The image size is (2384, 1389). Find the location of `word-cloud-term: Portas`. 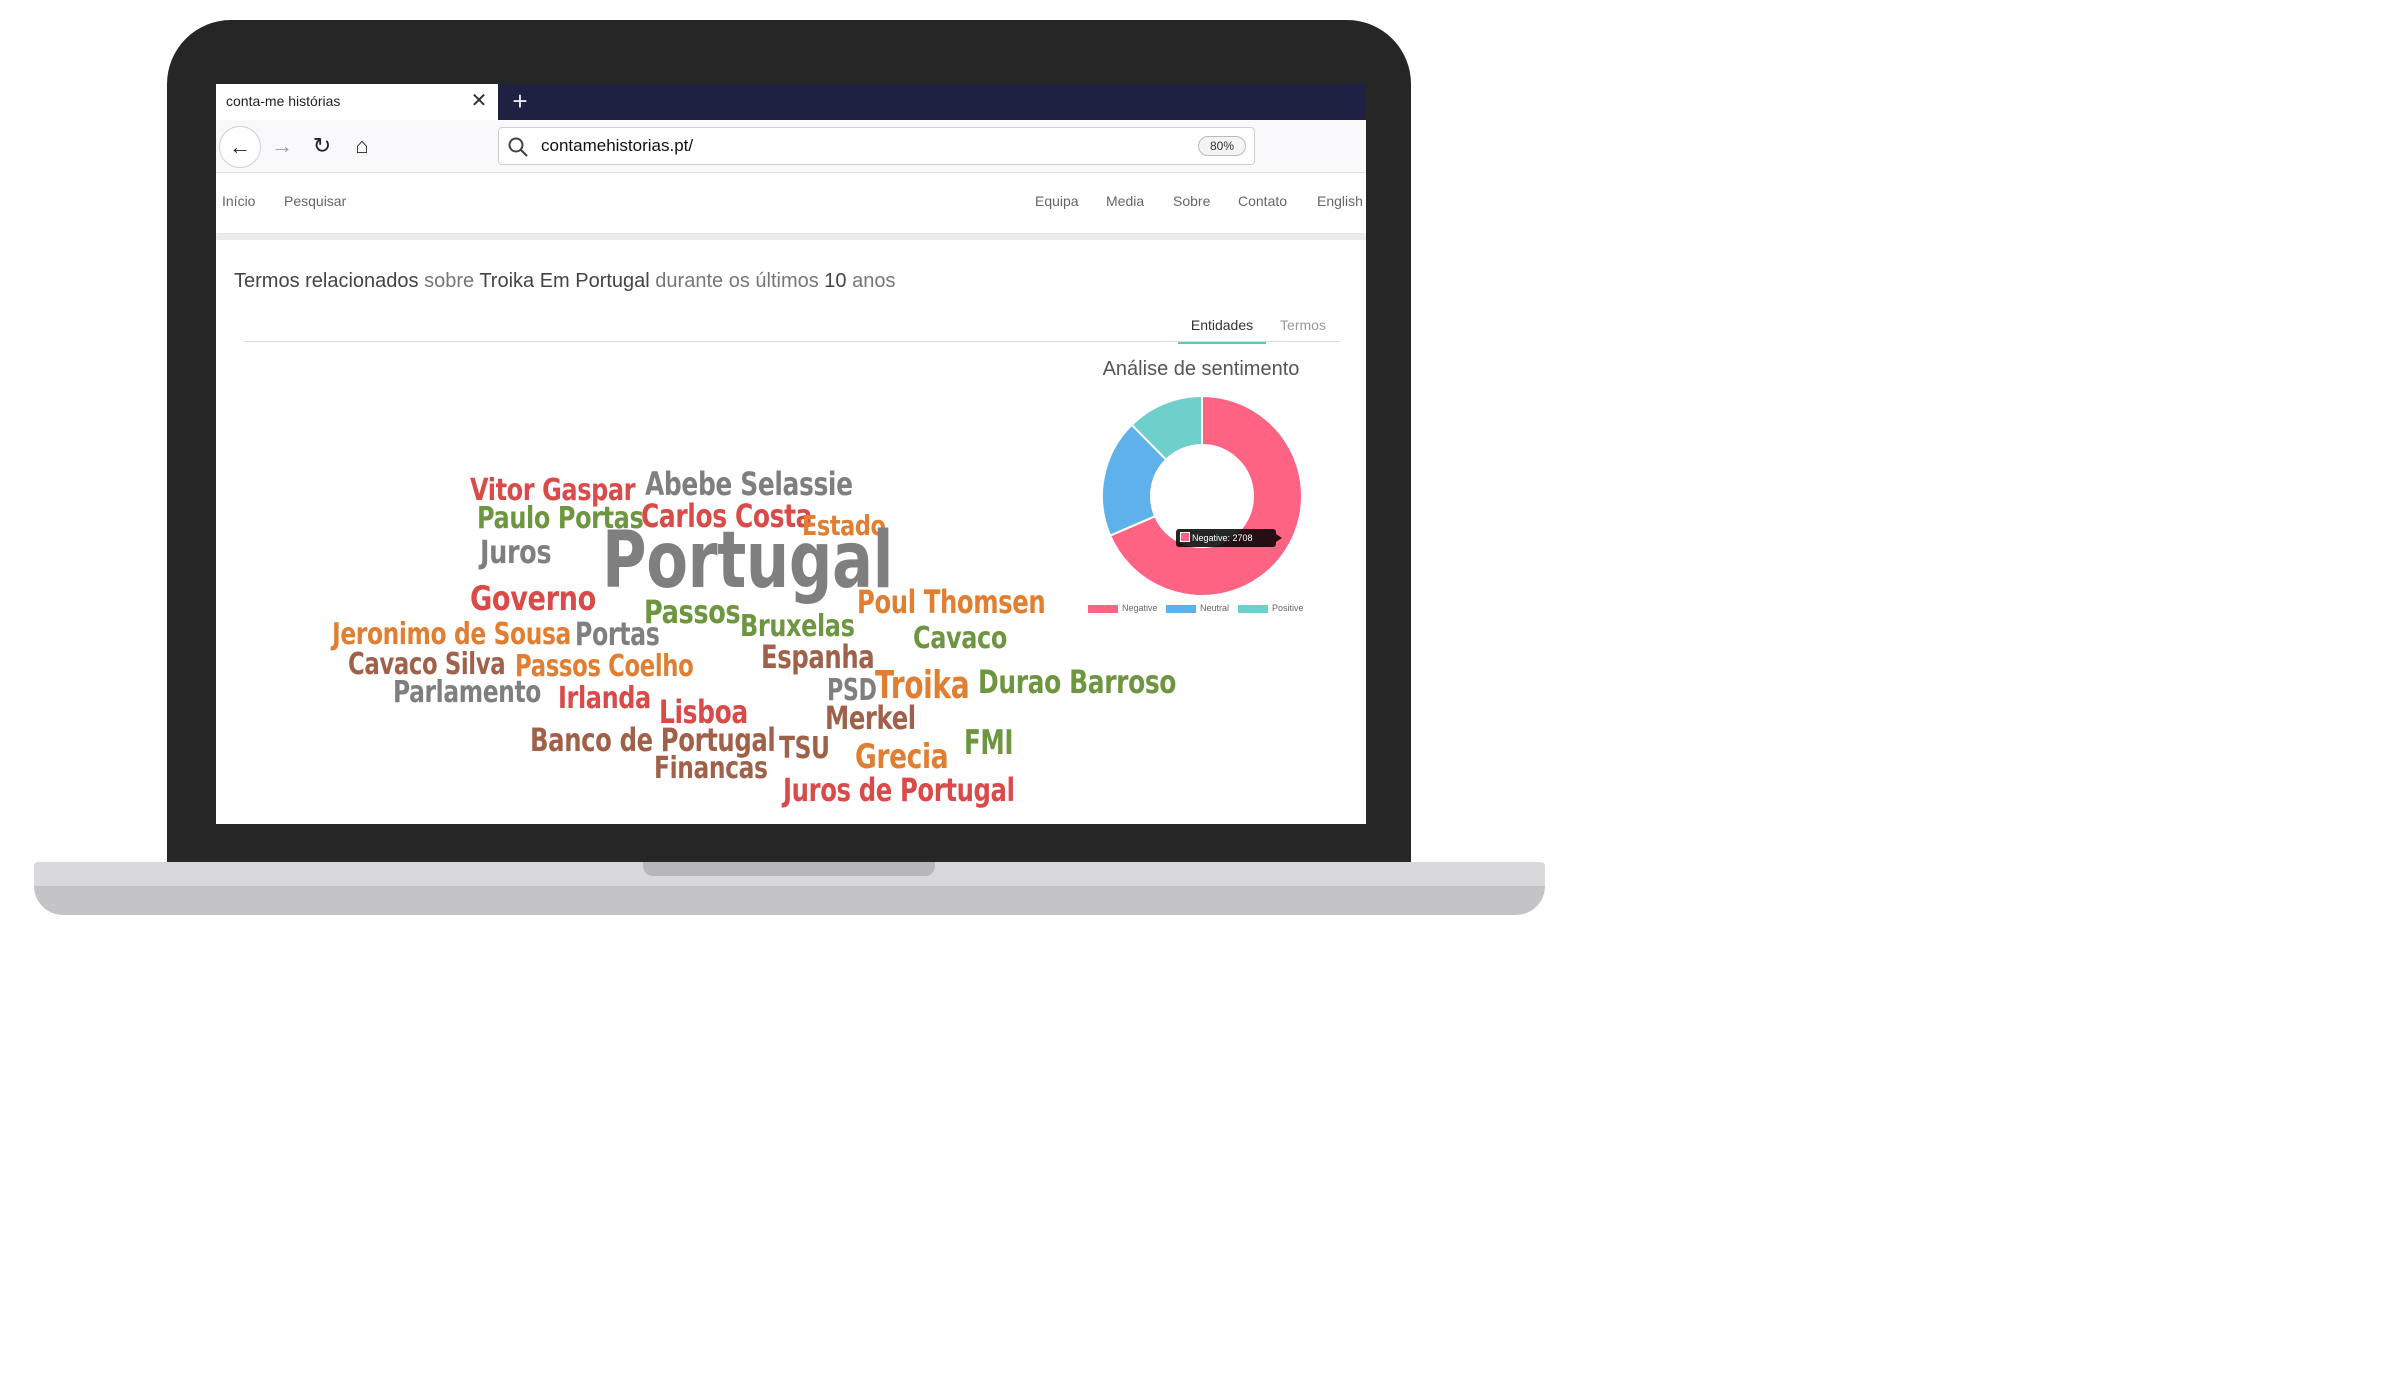

word-cloud-term: Portas is located at coordinates (617, 634).